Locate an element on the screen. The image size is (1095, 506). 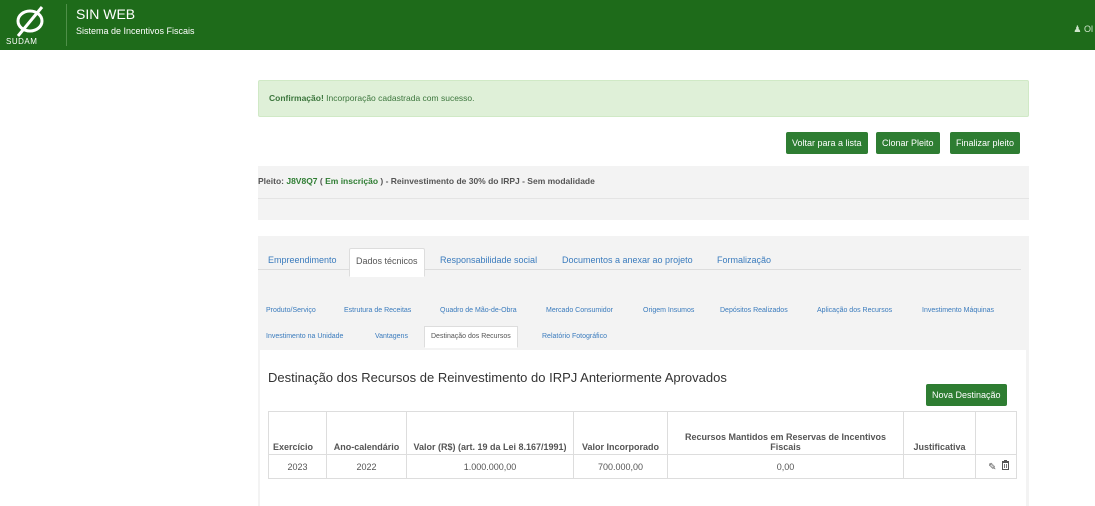
alert-message: Incorporação cadastrada com sucesso. is located at coordinates (399, 98).